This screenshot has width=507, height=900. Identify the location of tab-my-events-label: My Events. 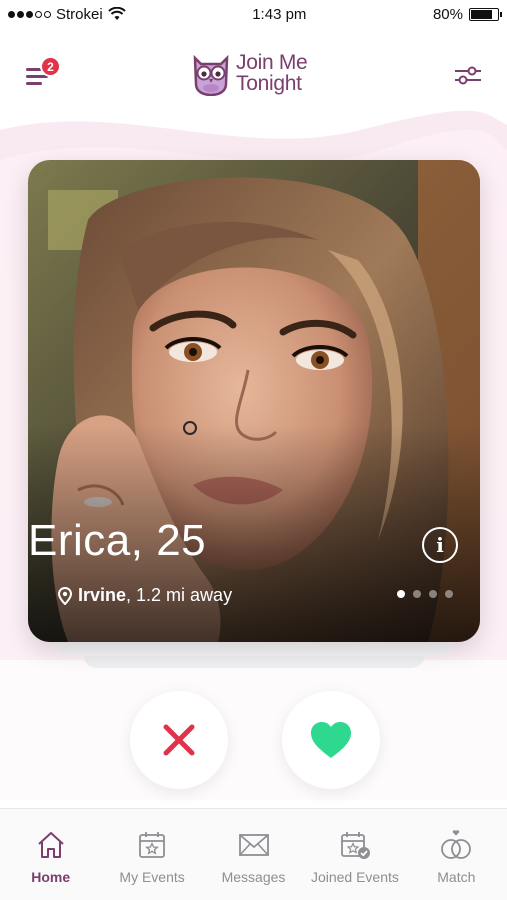
(152, 877).